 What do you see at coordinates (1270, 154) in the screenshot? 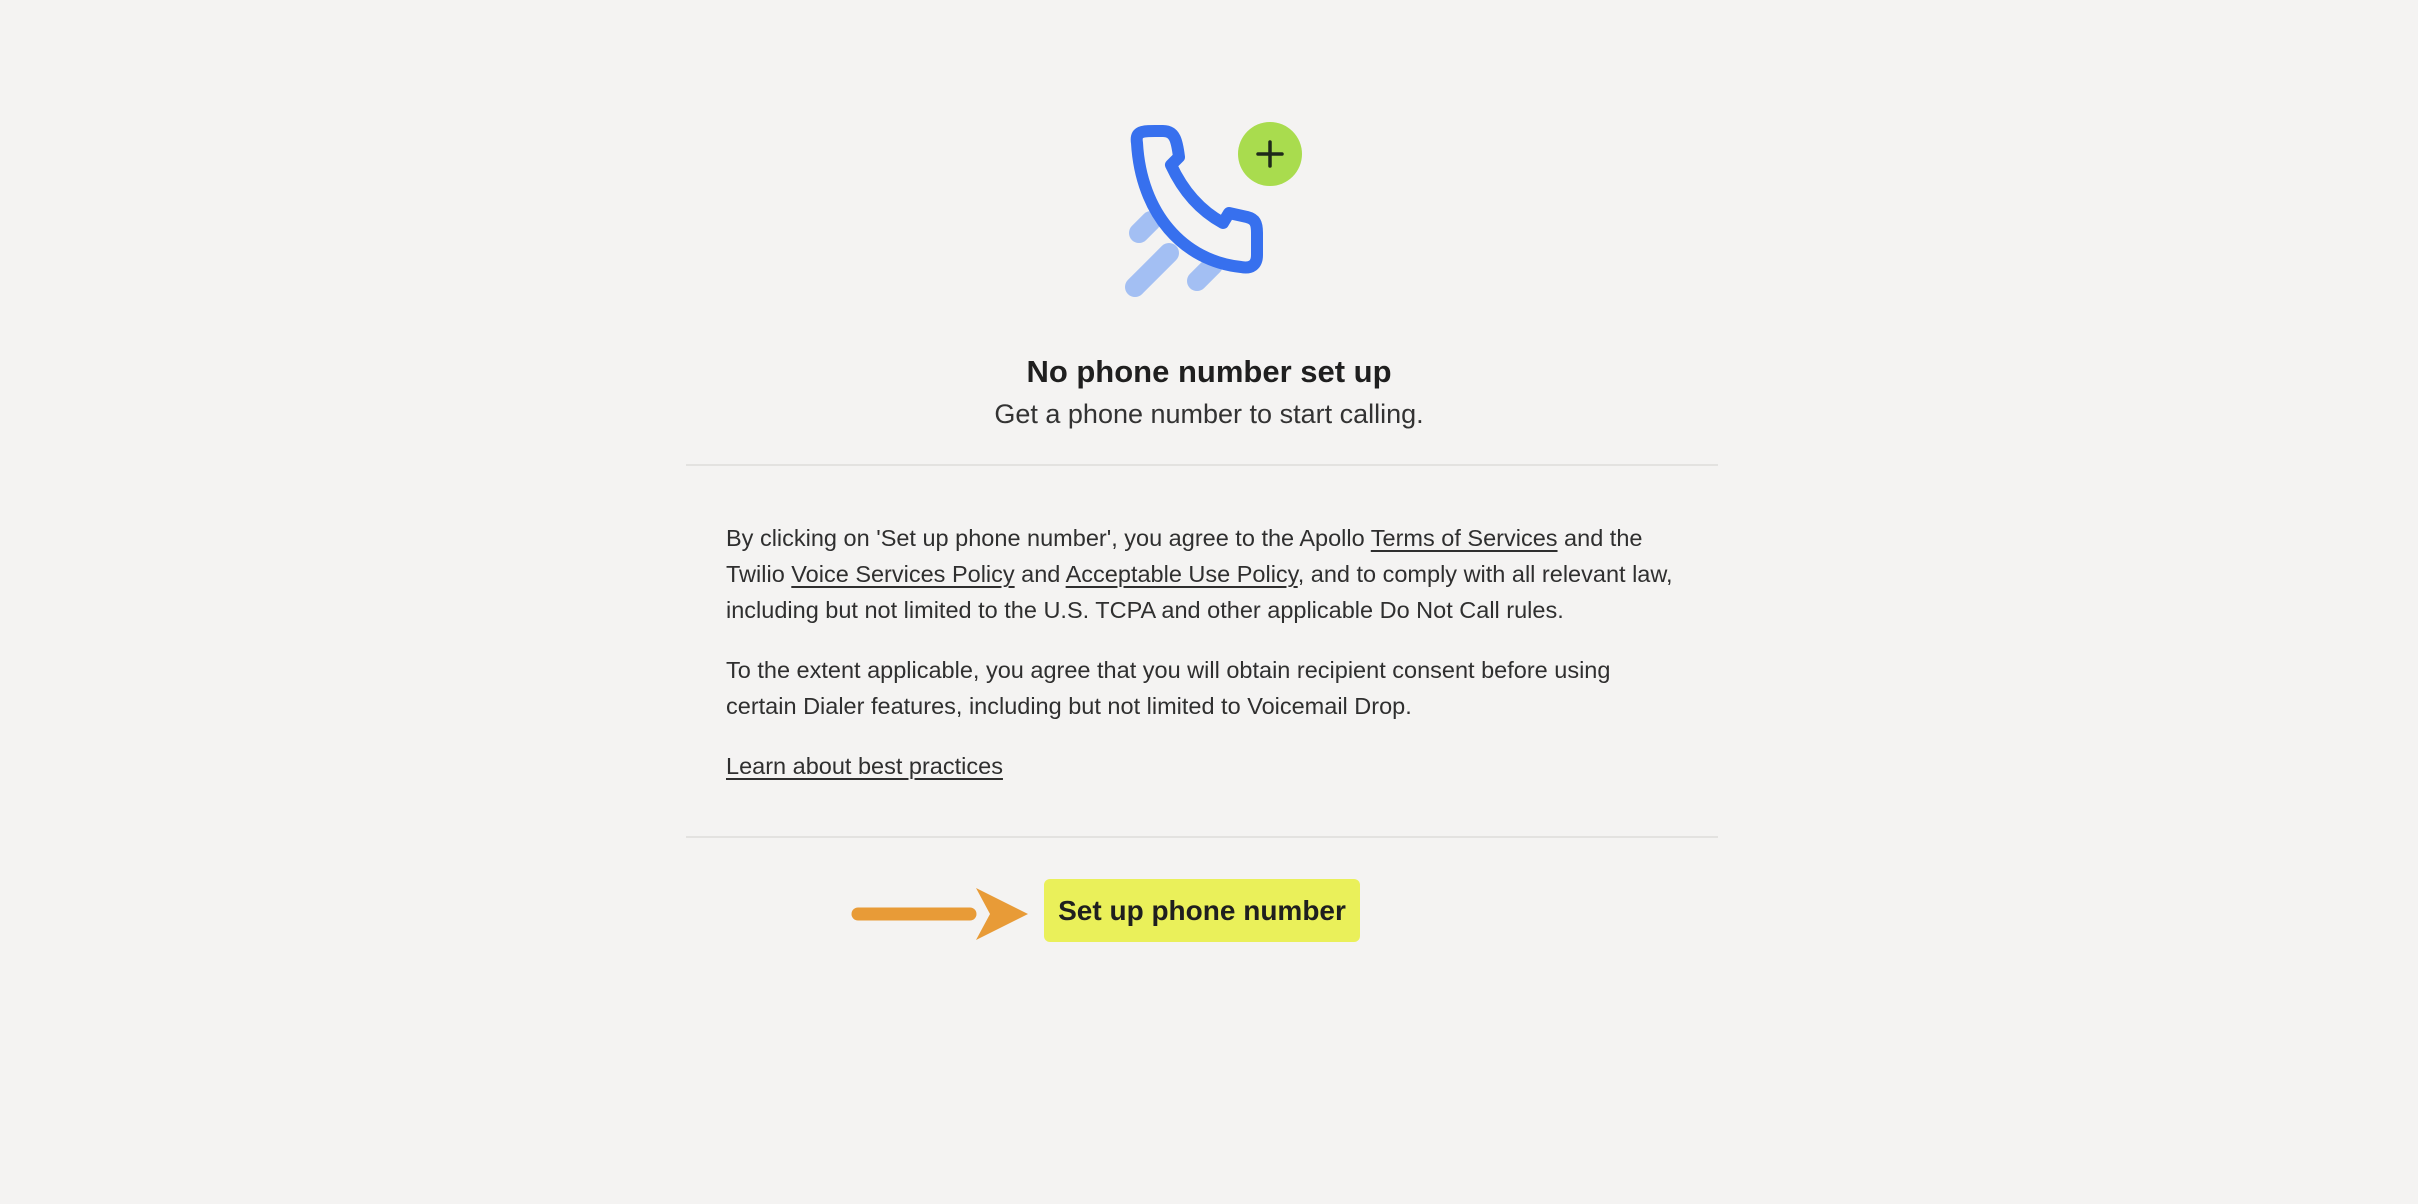
I see `plus-badge-icon` at bounding box center [1270, 154].